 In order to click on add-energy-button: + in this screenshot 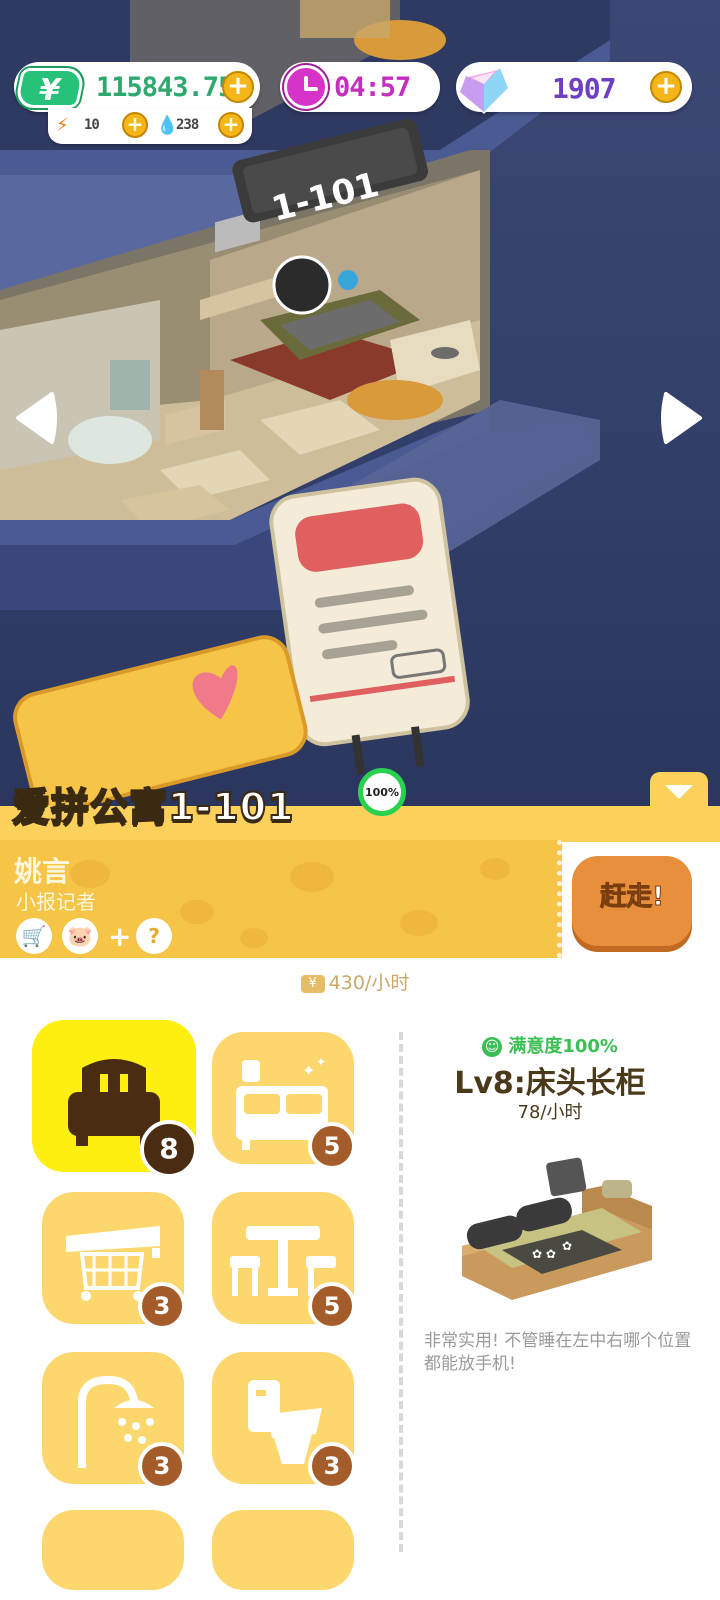, I will do `click(135, 125)`.